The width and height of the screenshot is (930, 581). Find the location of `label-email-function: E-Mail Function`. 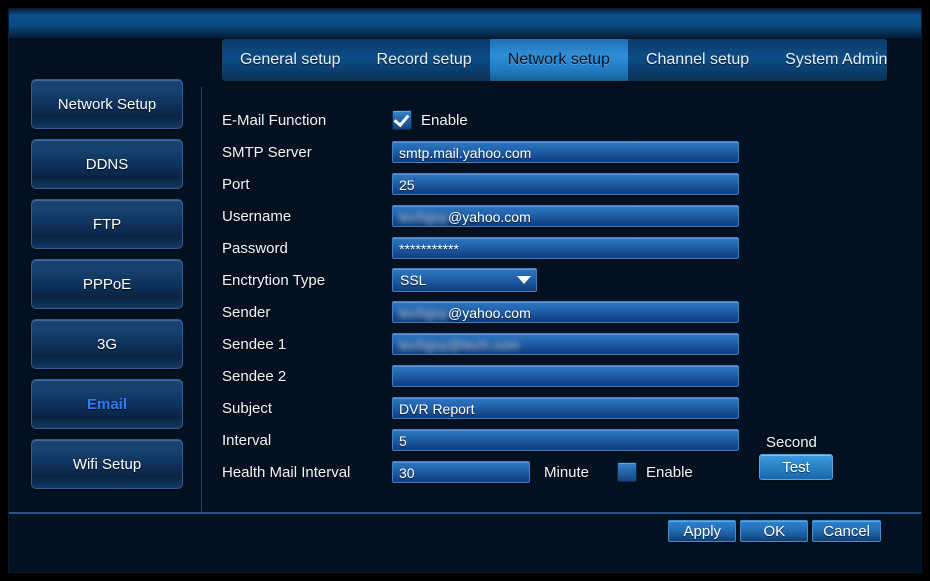

label-email-function: E-Mail Function is located at coordinates (274, 120).